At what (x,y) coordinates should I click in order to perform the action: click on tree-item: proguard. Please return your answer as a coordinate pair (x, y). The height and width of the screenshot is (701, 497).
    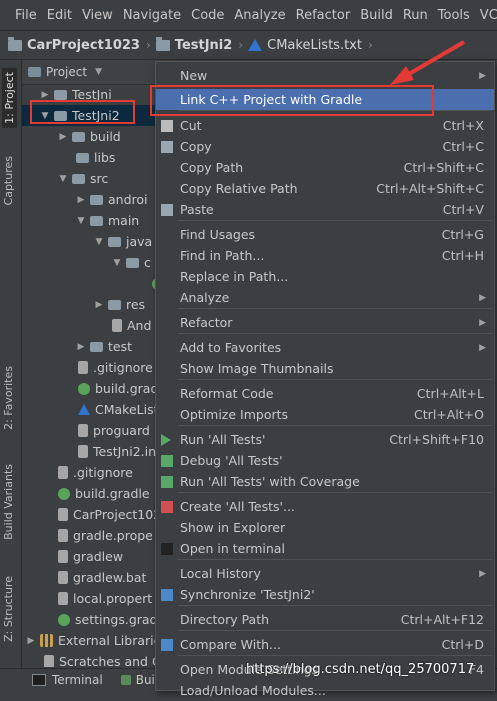
    Looking at the image, I should click on (99, 430).